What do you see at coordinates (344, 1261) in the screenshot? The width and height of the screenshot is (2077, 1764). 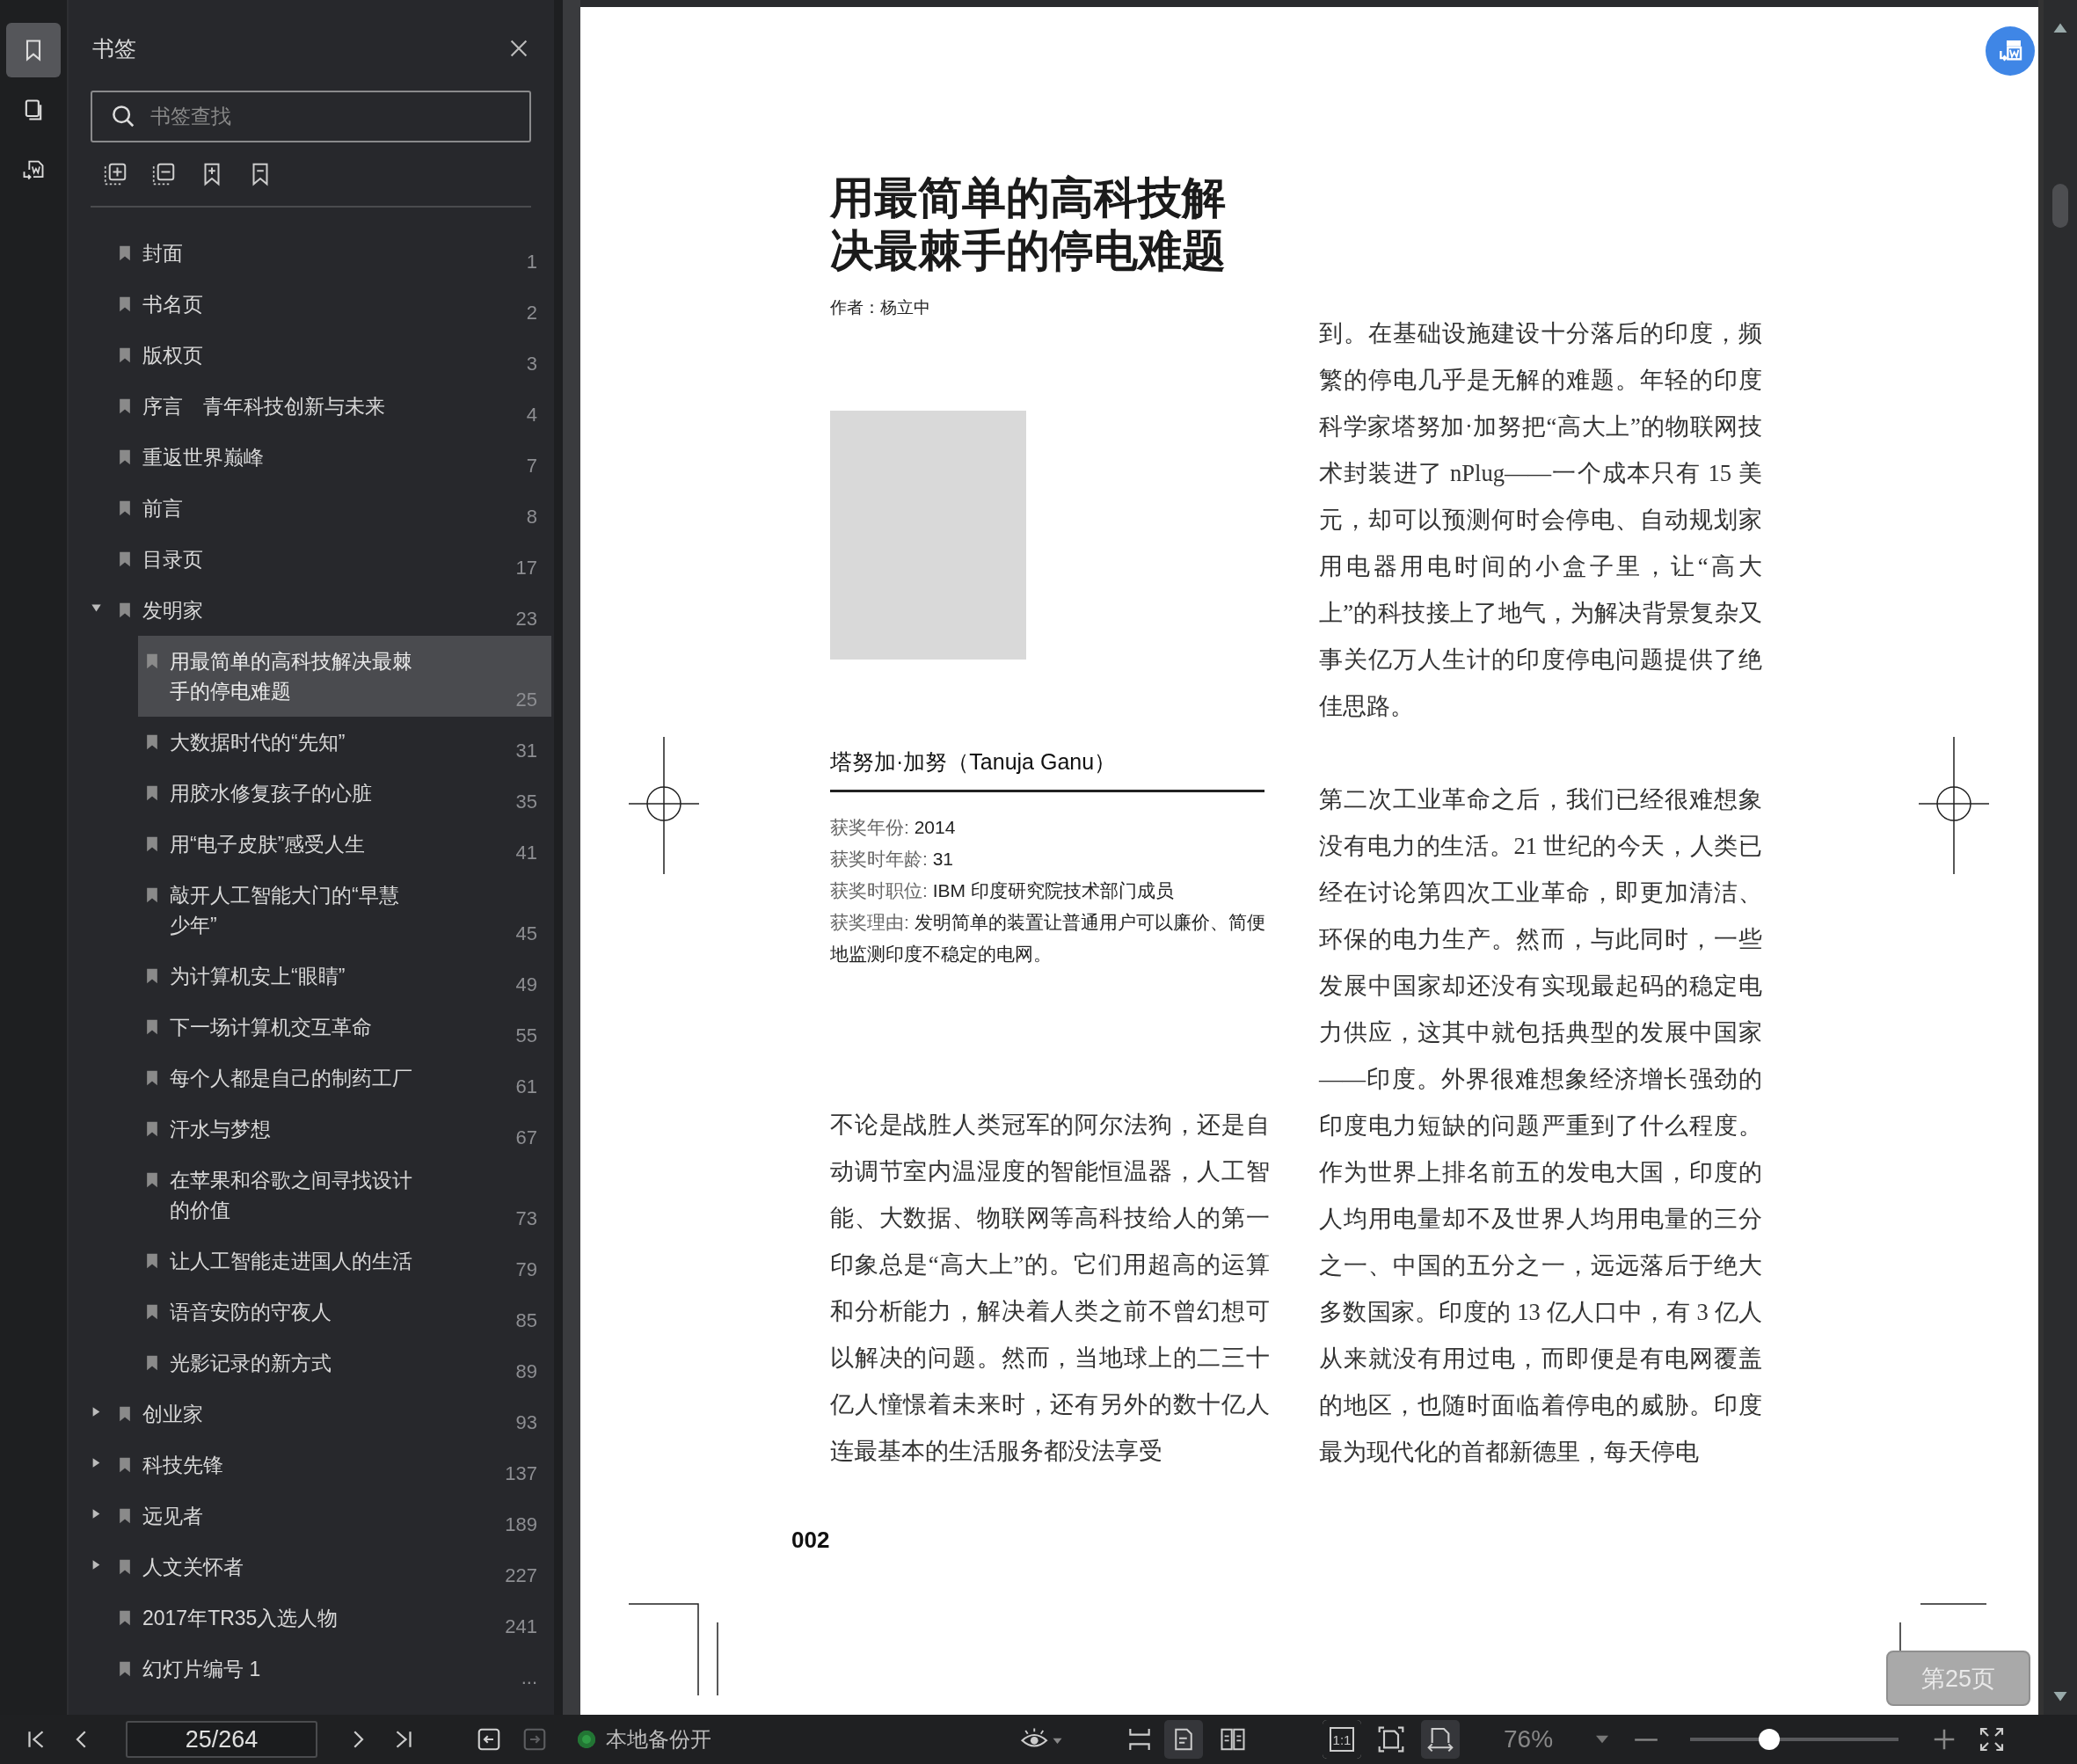 I see `bookmark-item: 让人工智能走进国人的生活 79` at bounding box center [344, 1261].